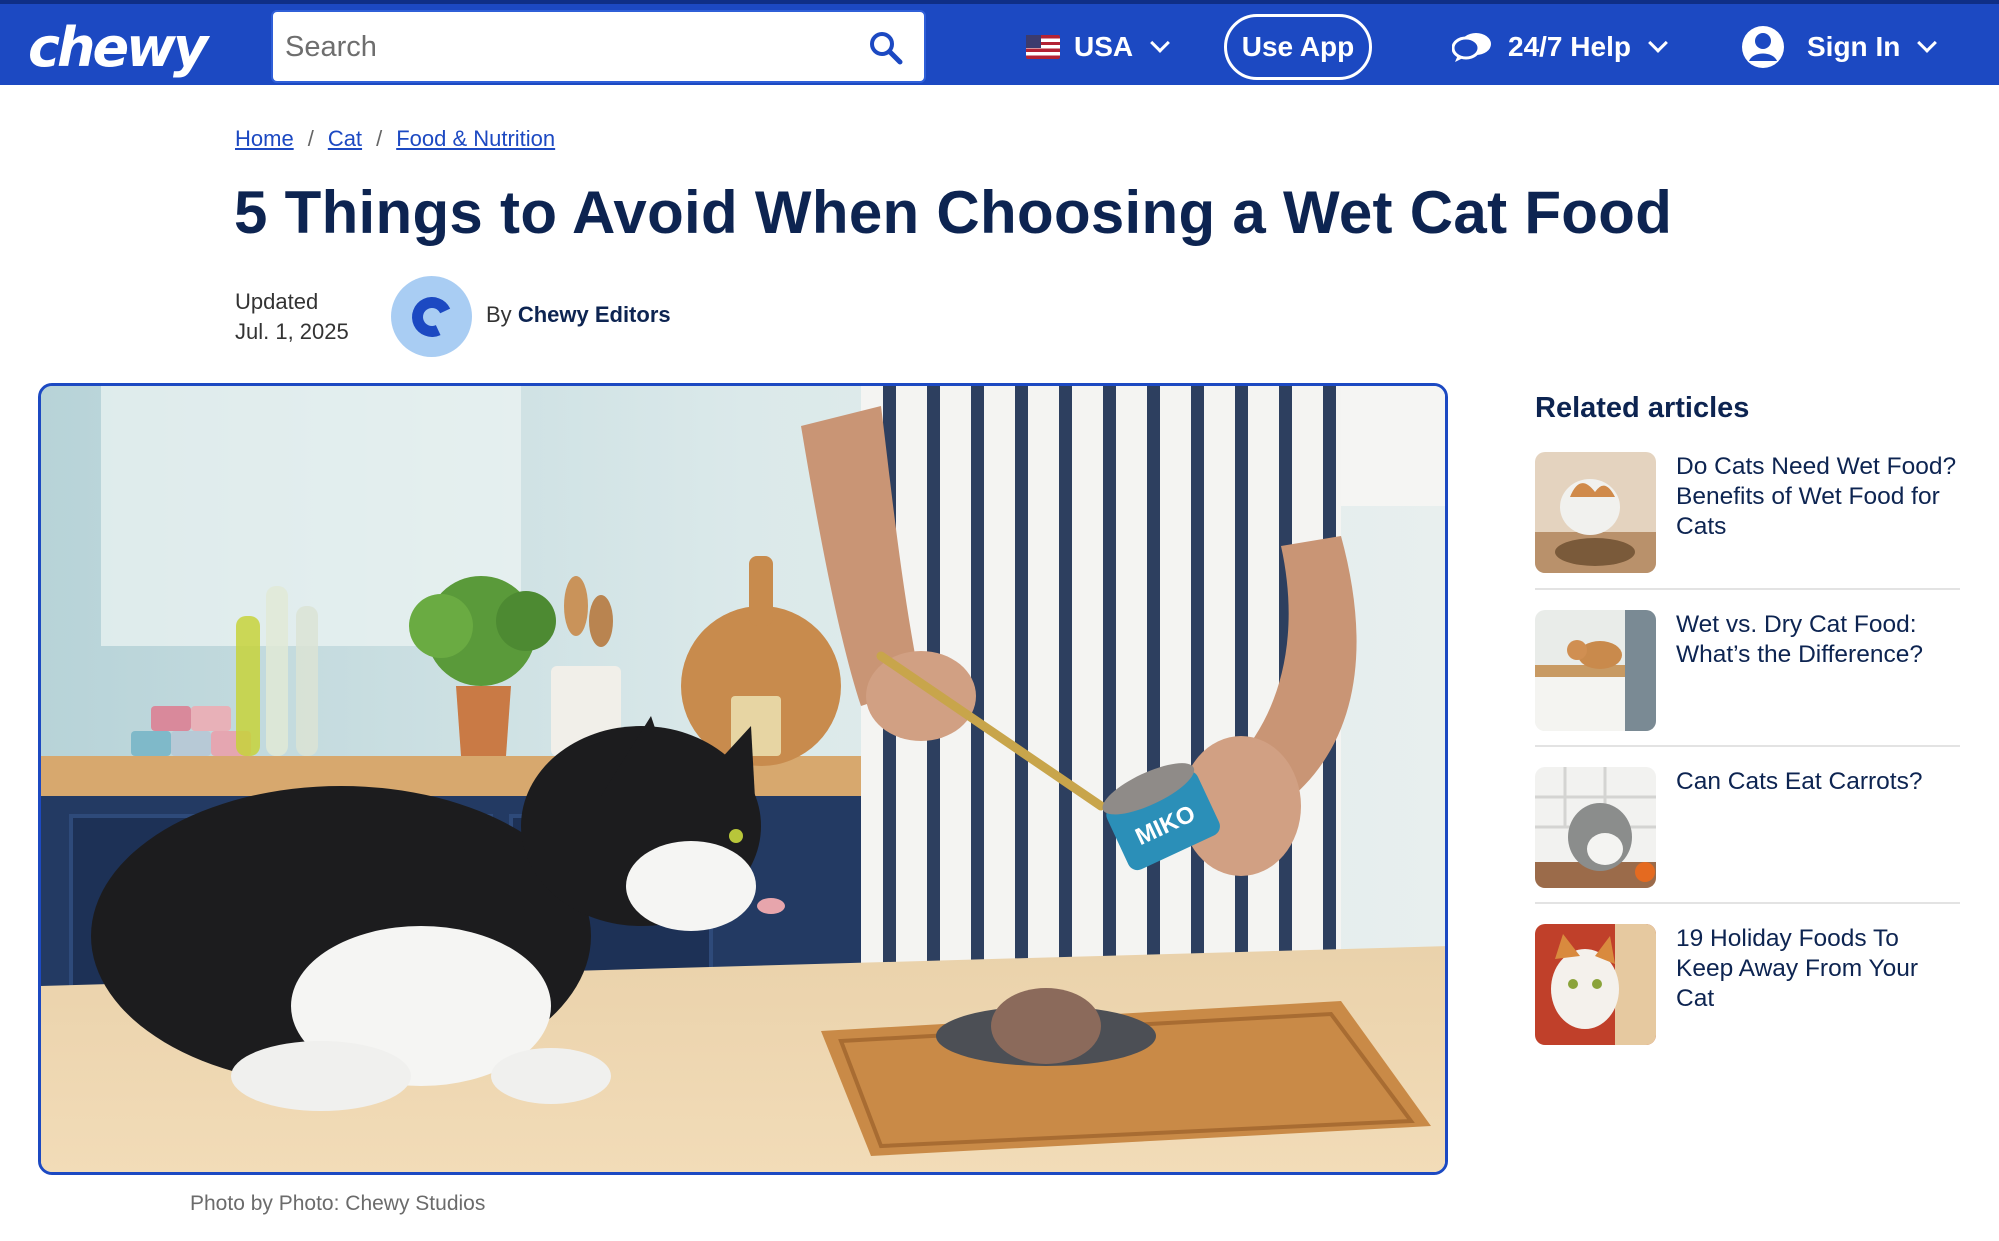 This screenshot has height=1241, width=1999. I want to click on use-app-button: Use App, so click(1298, 47).